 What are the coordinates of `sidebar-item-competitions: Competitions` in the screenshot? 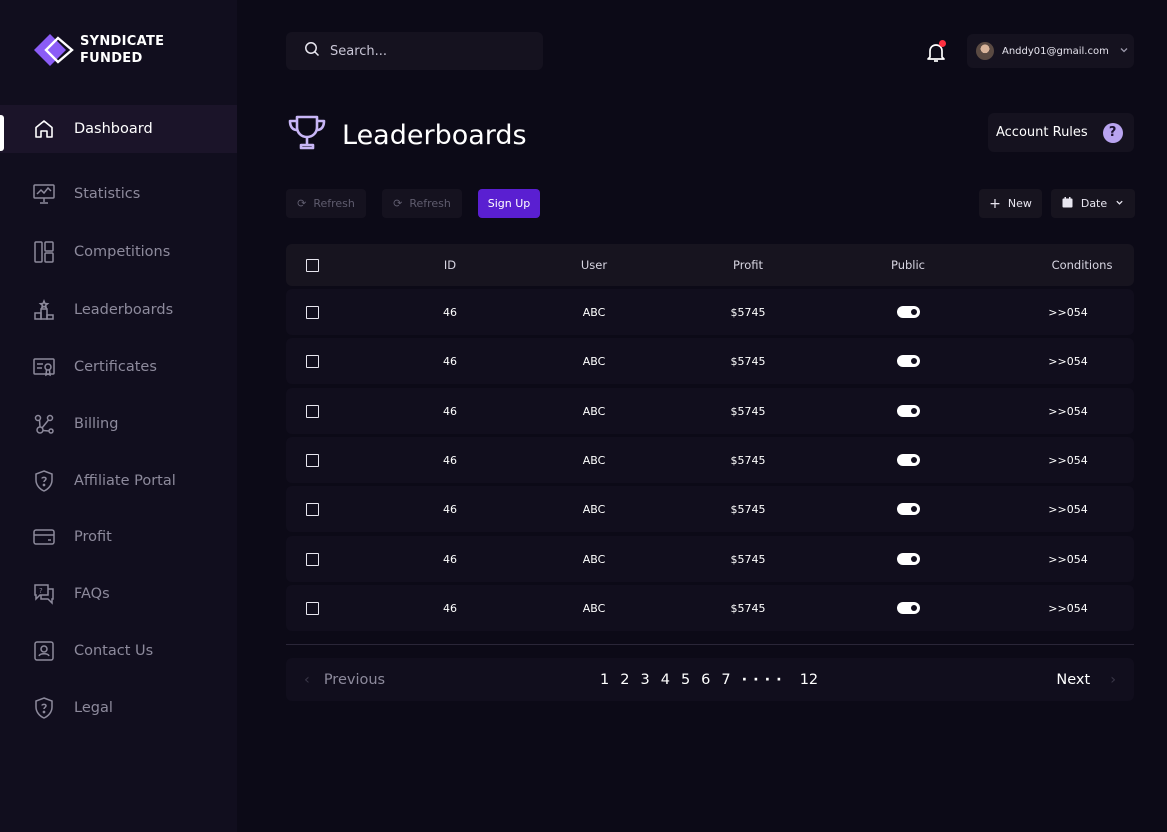 It's located at (118, 252).